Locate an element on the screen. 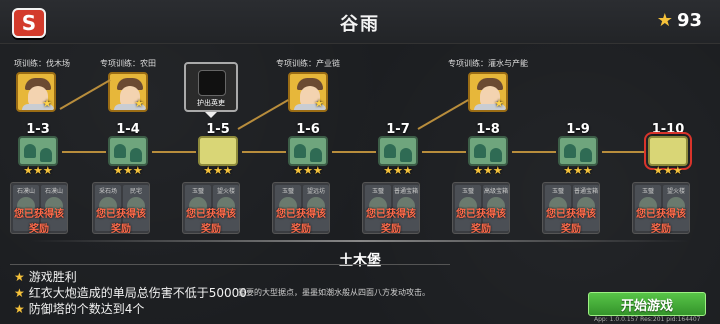 The height and width of the screenshot is (324, 720). trainer-label: 专项训练：农田 is located at coordinates (128, 63).